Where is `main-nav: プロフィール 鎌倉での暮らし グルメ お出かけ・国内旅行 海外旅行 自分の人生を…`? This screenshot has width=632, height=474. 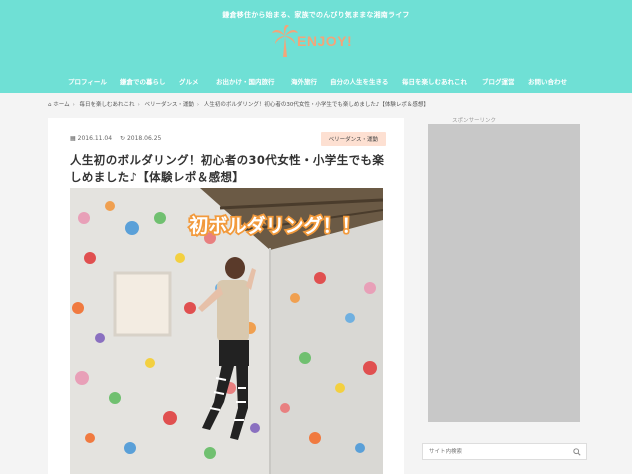 main-nav: プロフィール 鎌倉での暮らし グルメ お出かけ・国内旅行 海外旅行 自分の人生を… is located at coordinates (316, 82).